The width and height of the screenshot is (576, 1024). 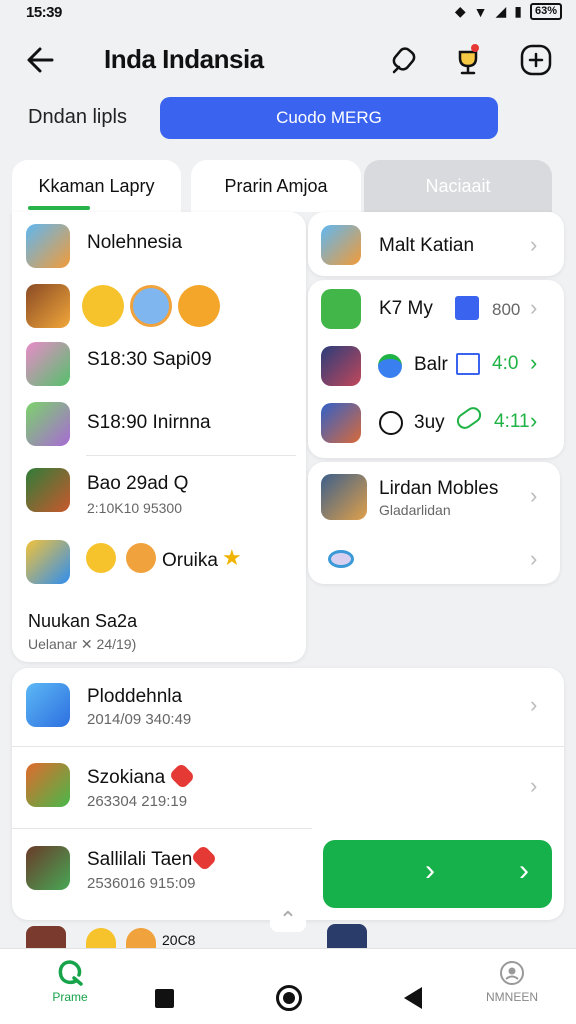 I want to click on row-subtitle: Gladarlidan, so click(x=415, y=510).